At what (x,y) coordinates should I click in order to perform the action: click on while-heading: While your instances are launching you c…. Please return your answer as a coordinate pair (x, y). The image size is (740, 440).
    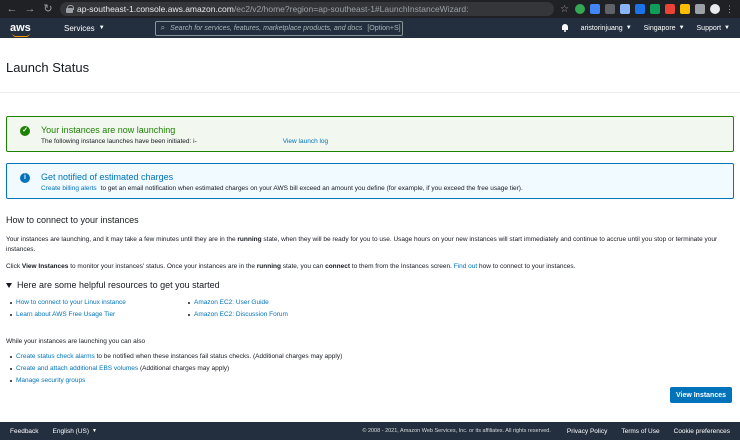
    Looking at the image, I should click on (76, 341).